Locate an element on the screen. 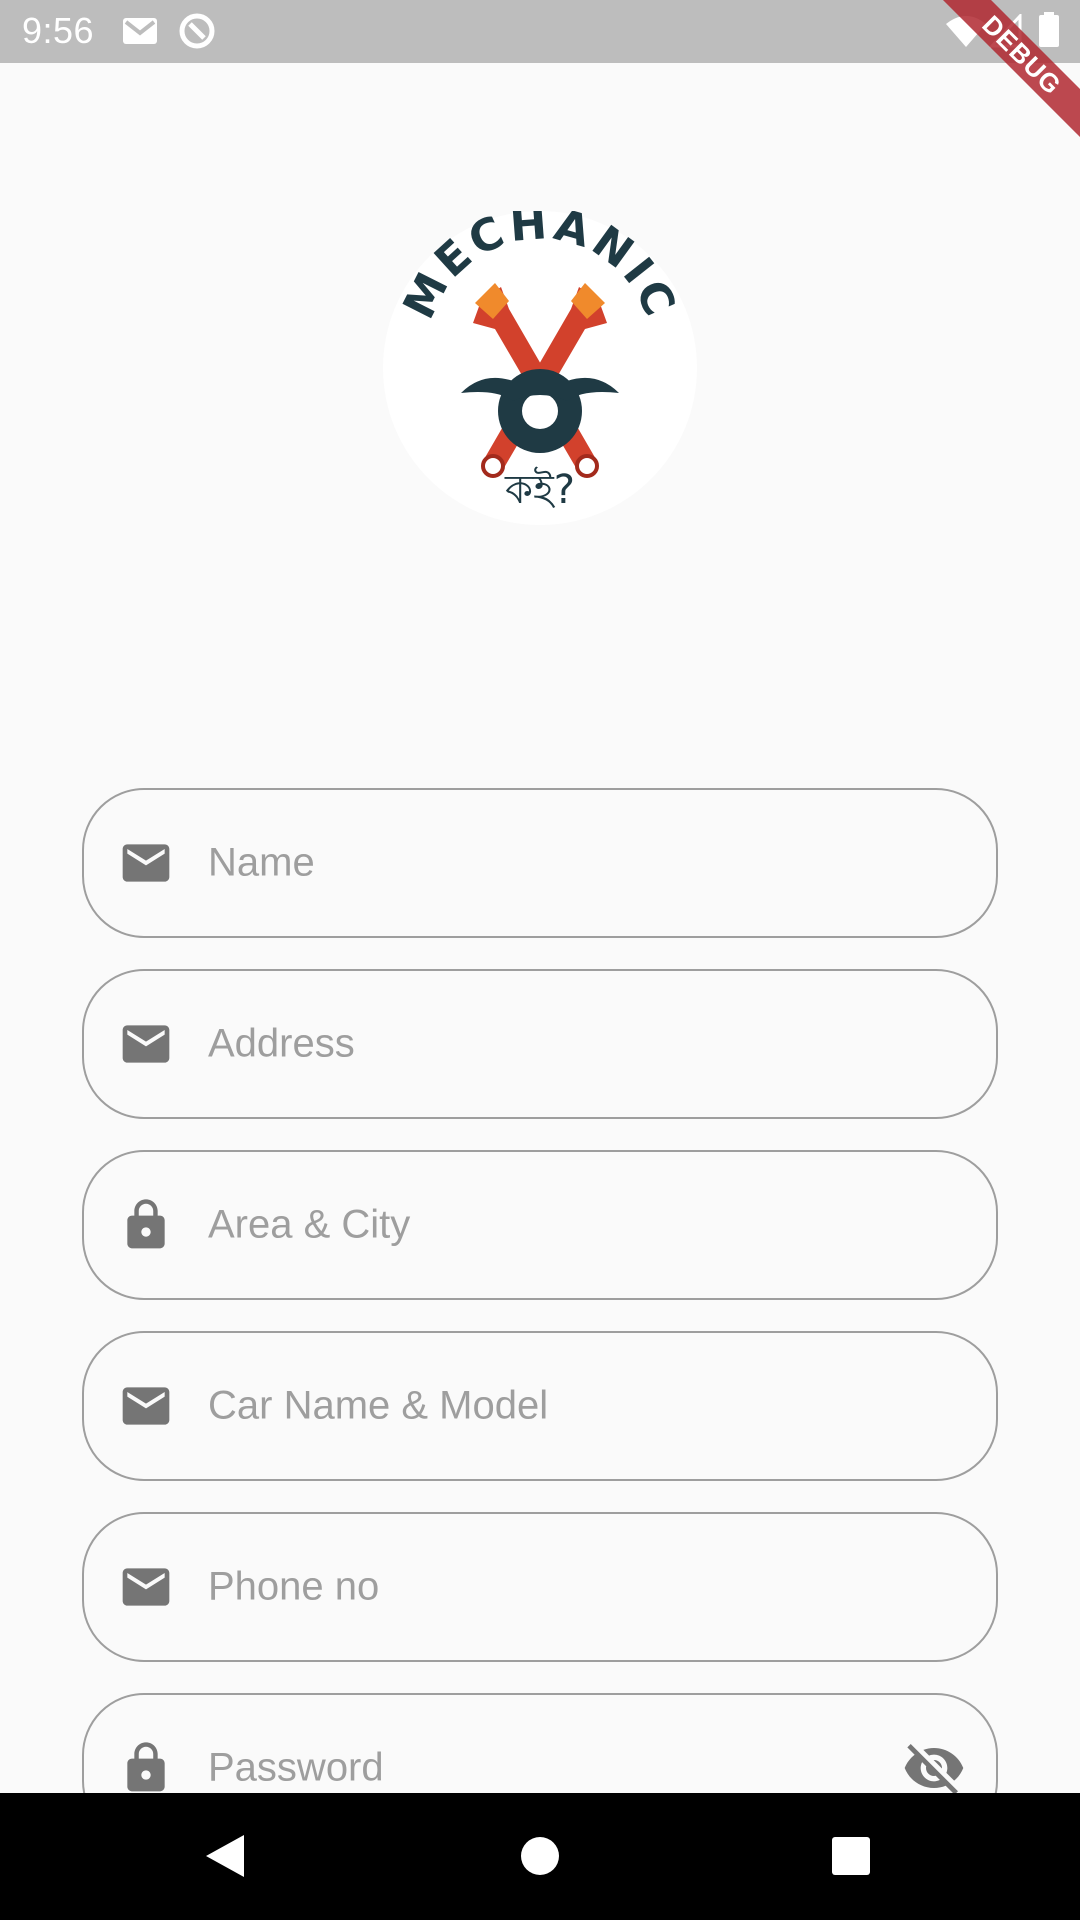 The height and width of the screenshot is (1920, 1080). recents-icon is located at coordinates (851, 1856).